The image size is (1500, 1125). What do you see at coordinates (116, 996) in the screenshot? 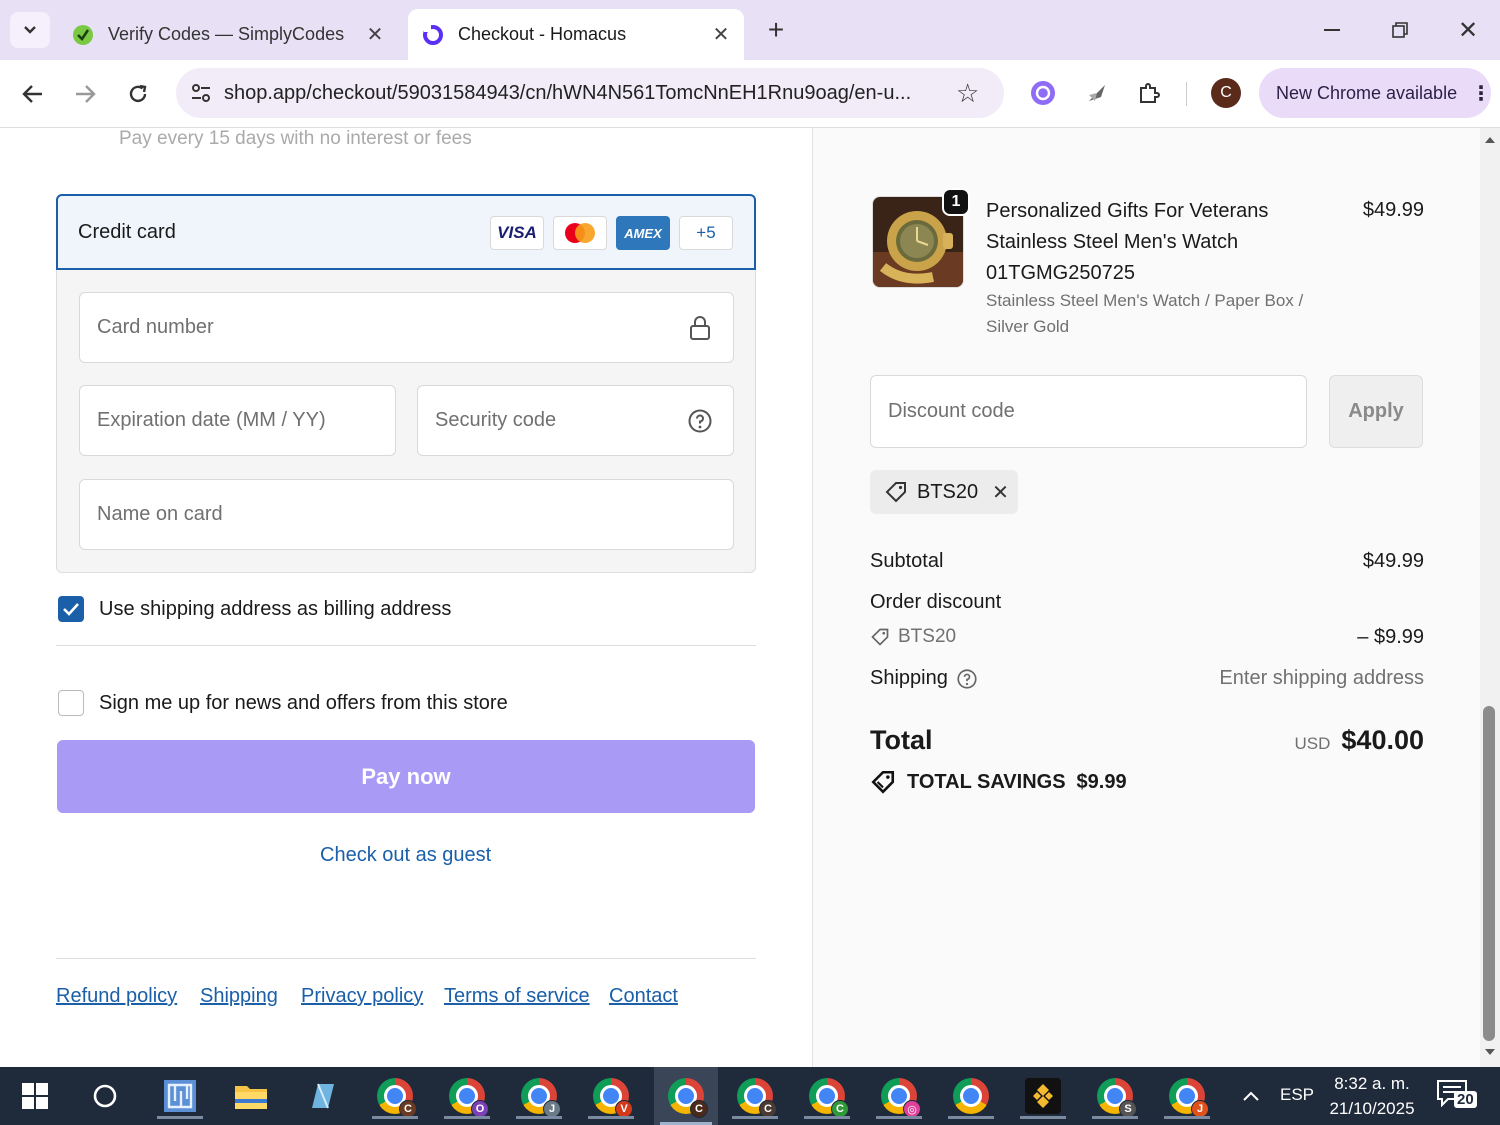
I see `refund-policy-link: Refund policy` at bounding box center [116, 996].